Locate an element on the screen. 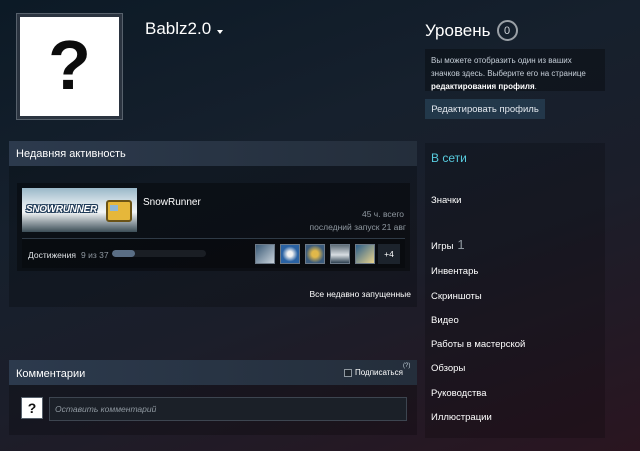  game-last-played: последний запуск 21 авг is located at coordinates (357, 227).